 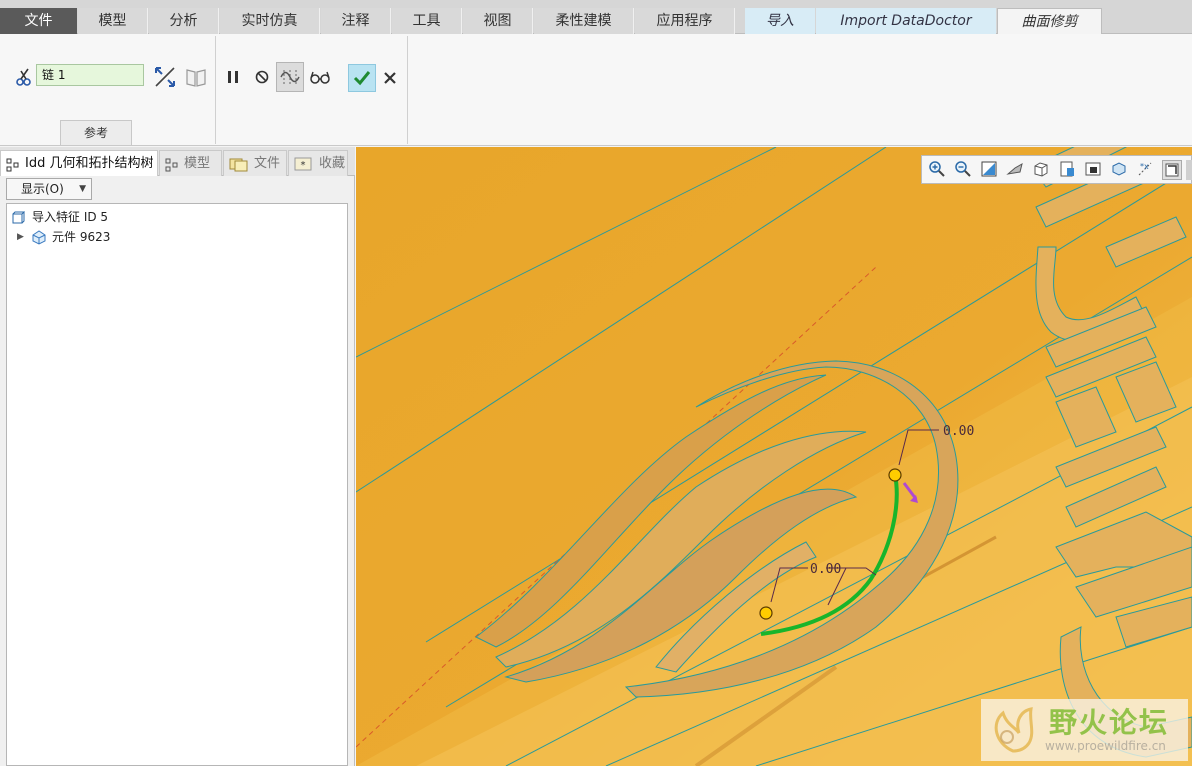 What do you see at coordinates (895, 475) in the screenshot?
I see `trim-handle-start` at bounding box center [895, 475].